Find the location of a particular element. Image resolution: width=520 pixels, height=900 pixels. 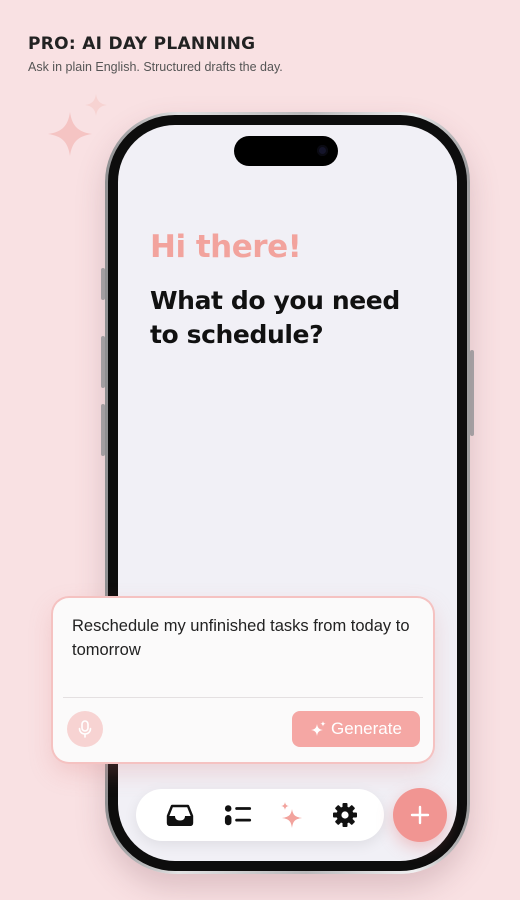

sparkle-large-icon is located at coordinates (70, 134).